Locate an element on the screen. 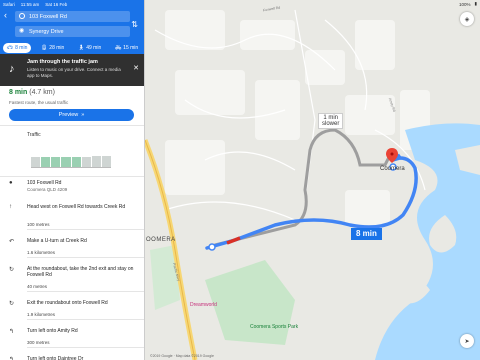 The width and height of the screenshot is (480, 360). step-instruction: Make a U-turn at Creek Rd is located at coordinates (57, 241).